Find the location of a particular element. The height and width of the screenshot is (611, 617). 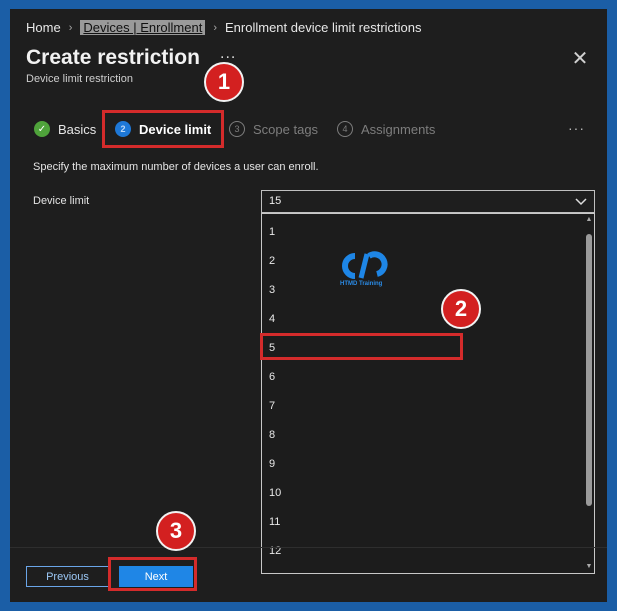

tab-label: Basics is located at coordinates (77, 129).